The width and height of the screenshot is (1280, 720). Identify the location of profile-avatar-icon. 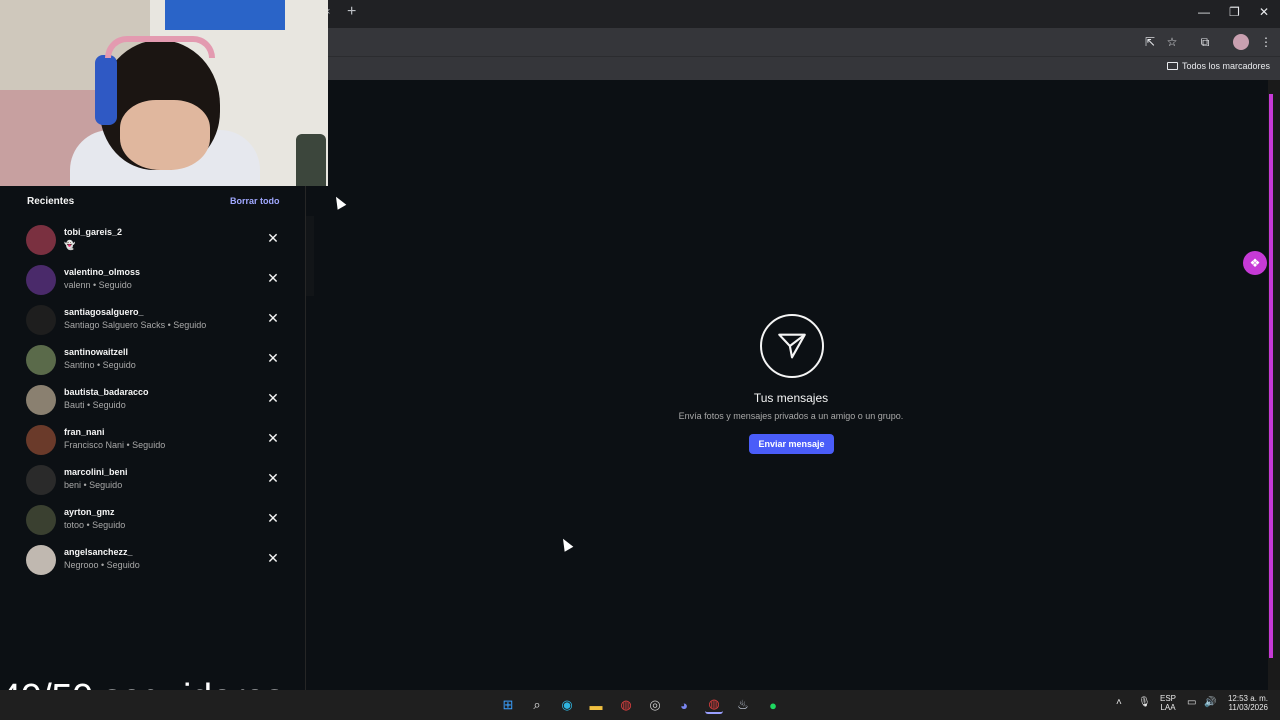
(1241, 42).